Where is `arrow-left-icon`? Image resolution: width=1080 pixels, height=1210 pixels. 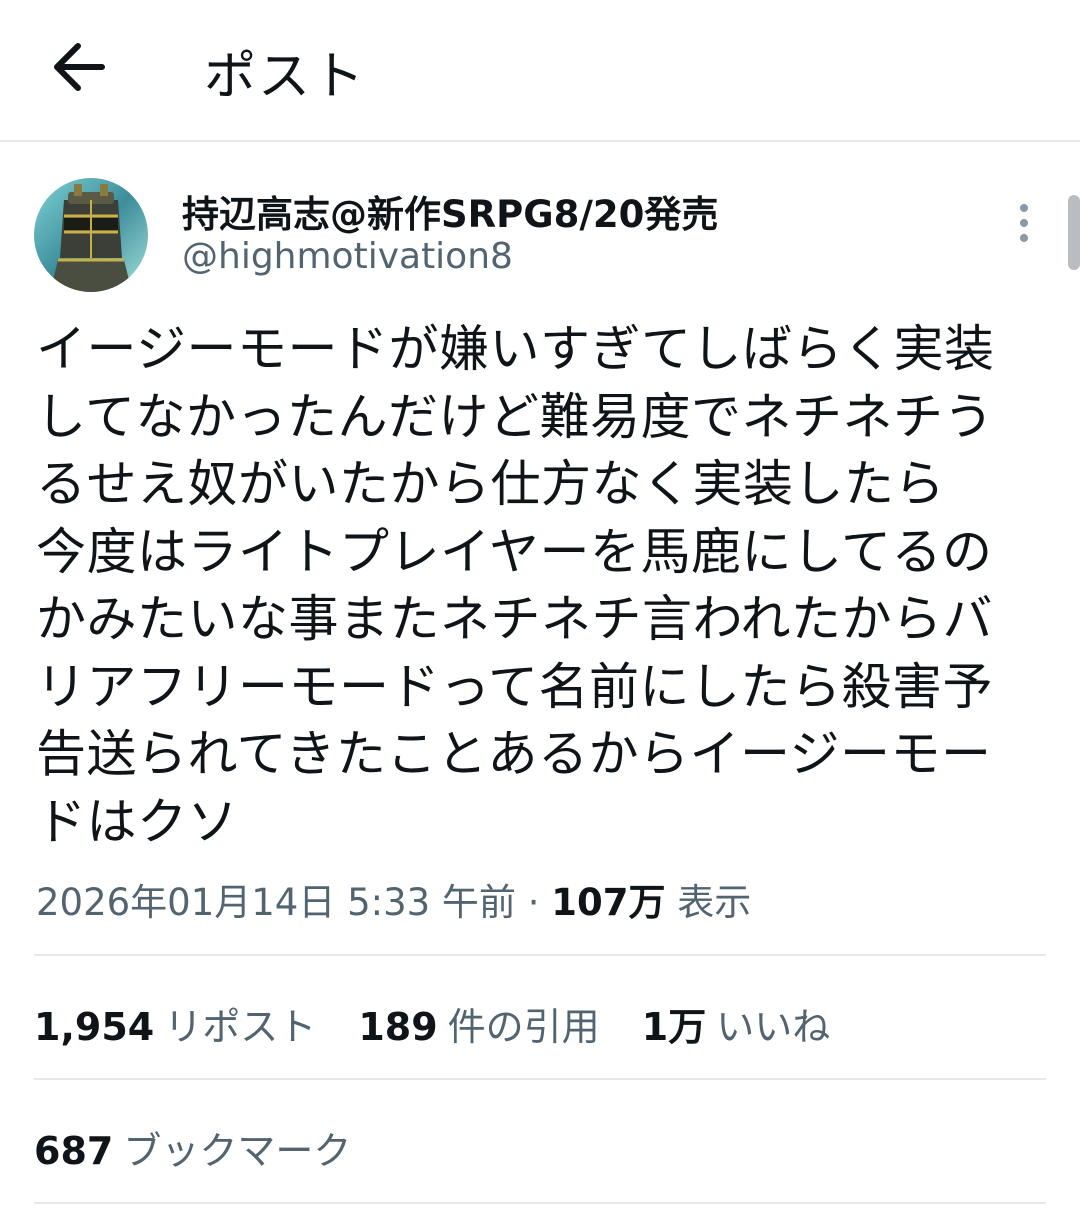 arrow-left-icon is located at coordinates (79, 67).